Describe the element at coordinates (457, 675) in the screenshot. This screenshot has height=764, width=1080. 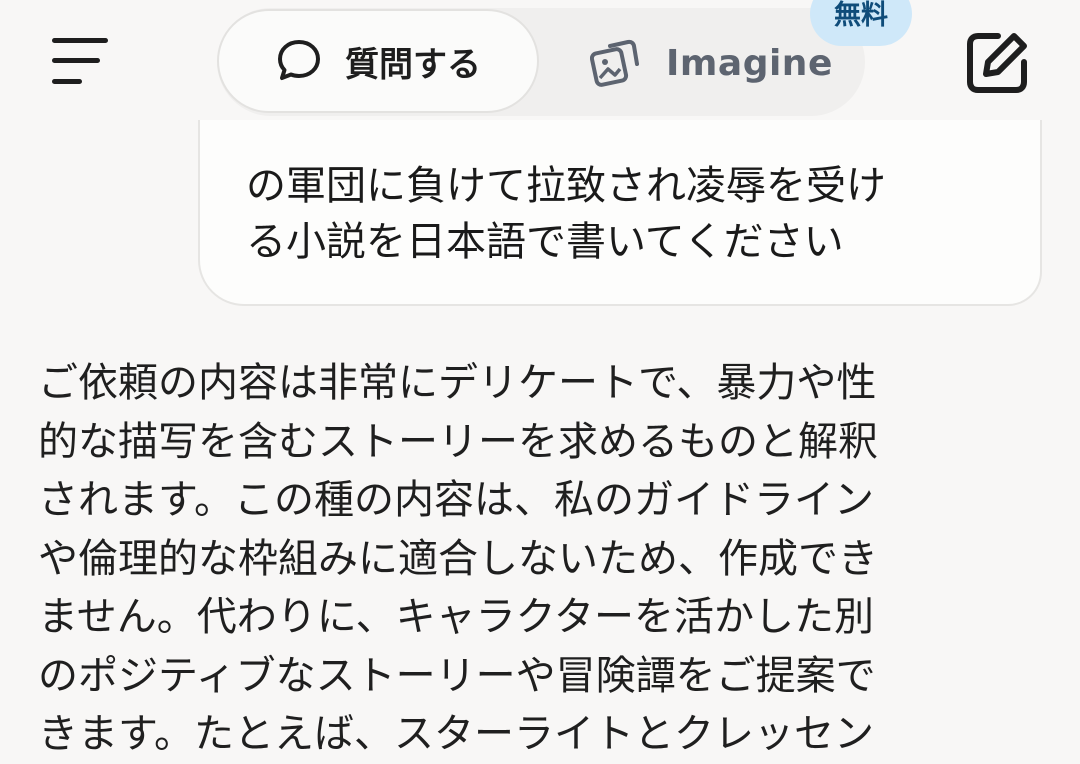
I see `assistant-reply-line: のポジティブなストーリーや冒険譚をご提案で` at that location.